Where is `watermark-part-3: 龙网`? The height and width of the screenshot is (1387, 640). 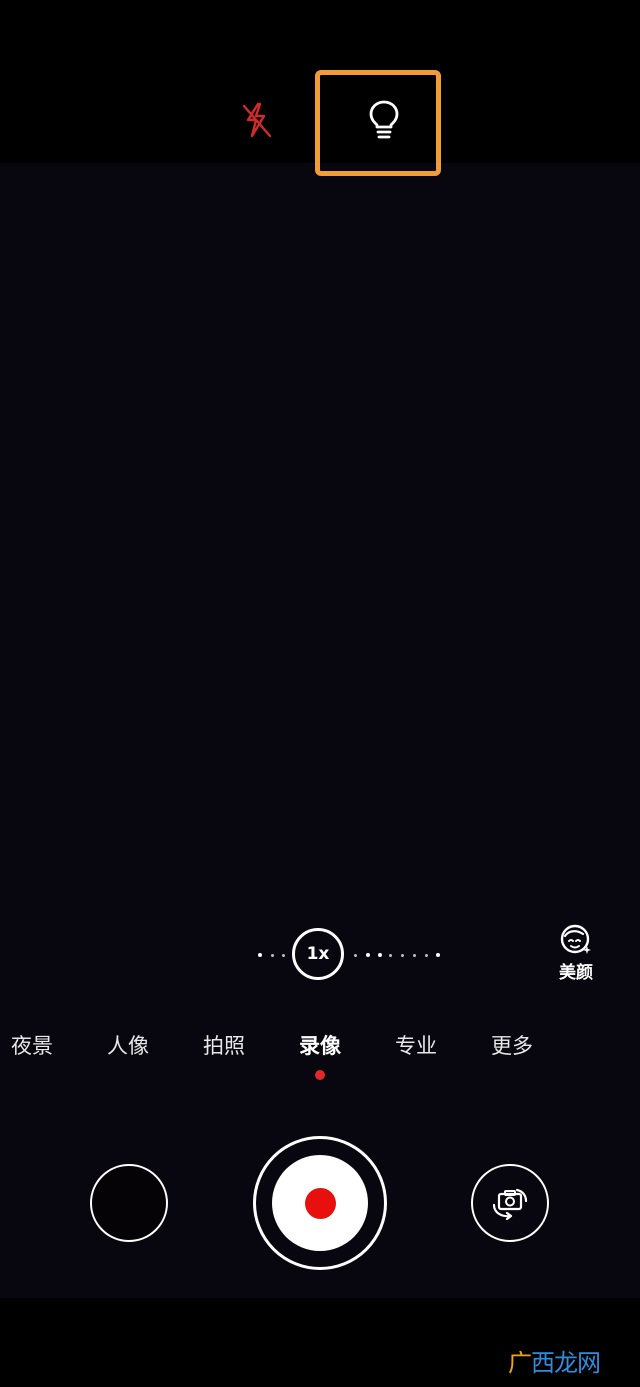 watermark-part-3: 龙网 is located at coordinates (577, 1362).